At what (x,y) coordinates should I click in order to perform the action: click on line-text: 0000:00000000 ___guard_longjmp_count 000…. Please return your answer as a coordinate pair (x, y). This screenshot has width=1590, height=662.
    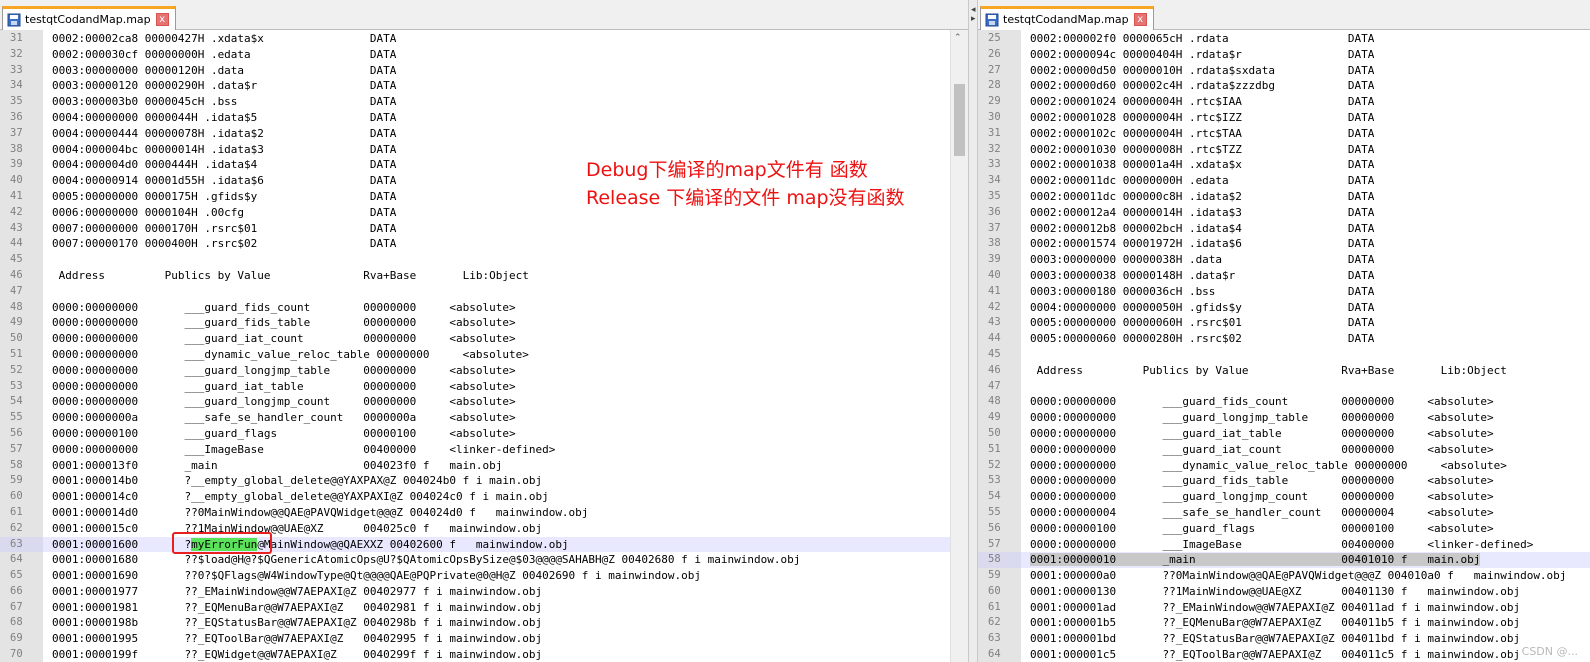
    Looking at the image, I should click on (284, 402).